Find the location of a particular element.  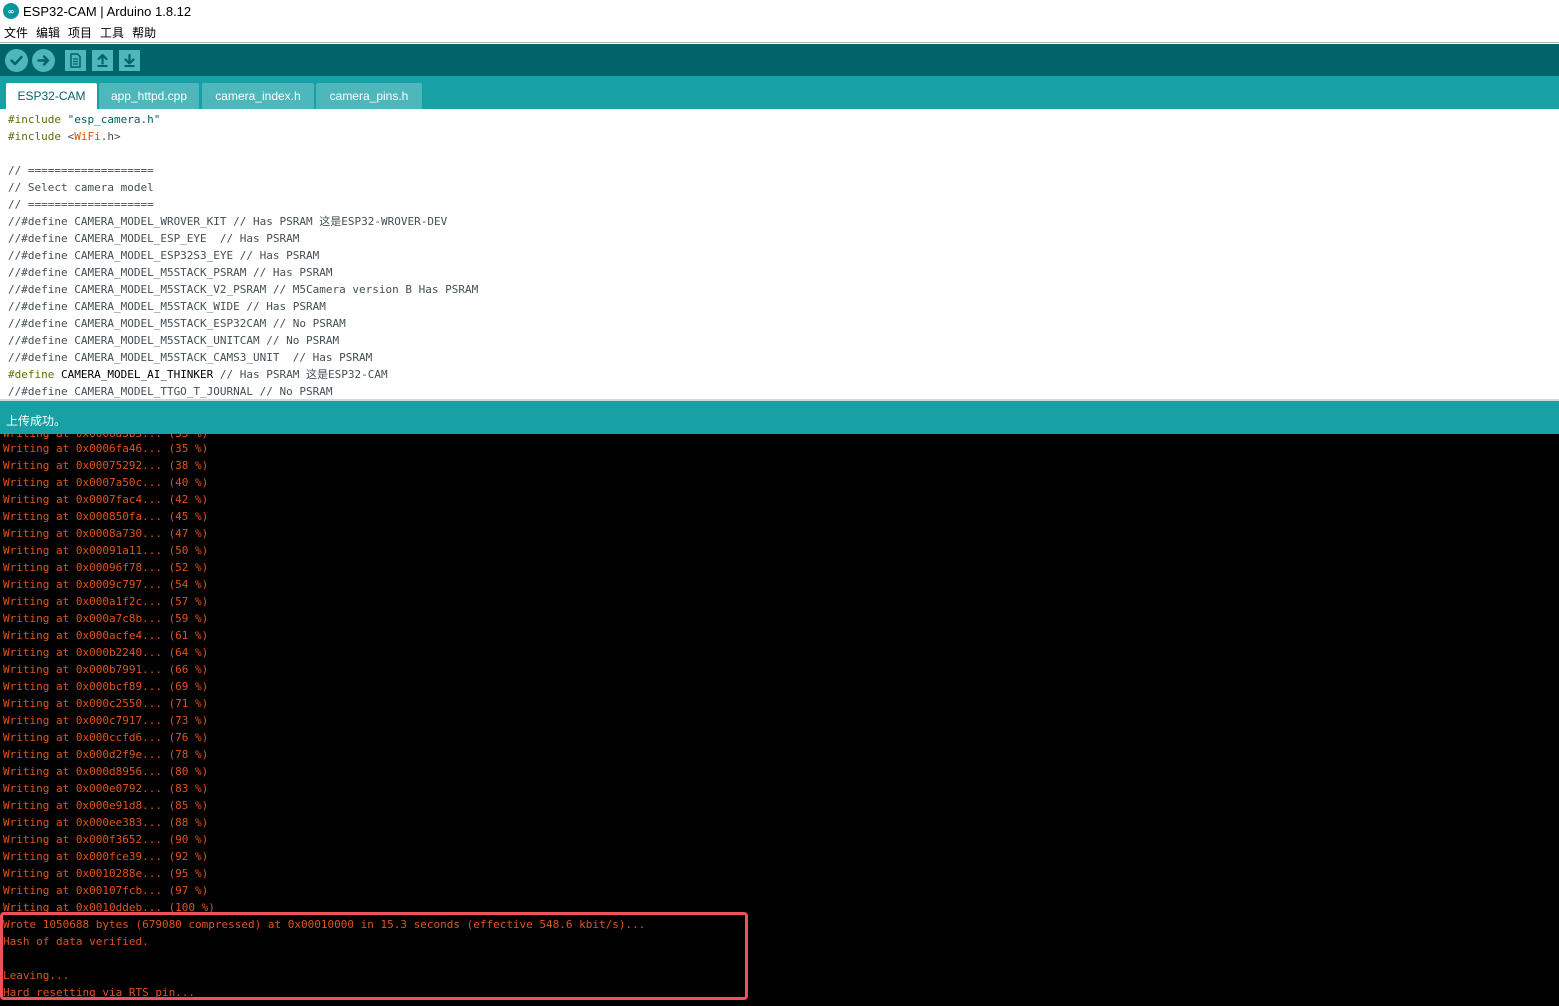

upload-button is located at coordinates (43, 60).